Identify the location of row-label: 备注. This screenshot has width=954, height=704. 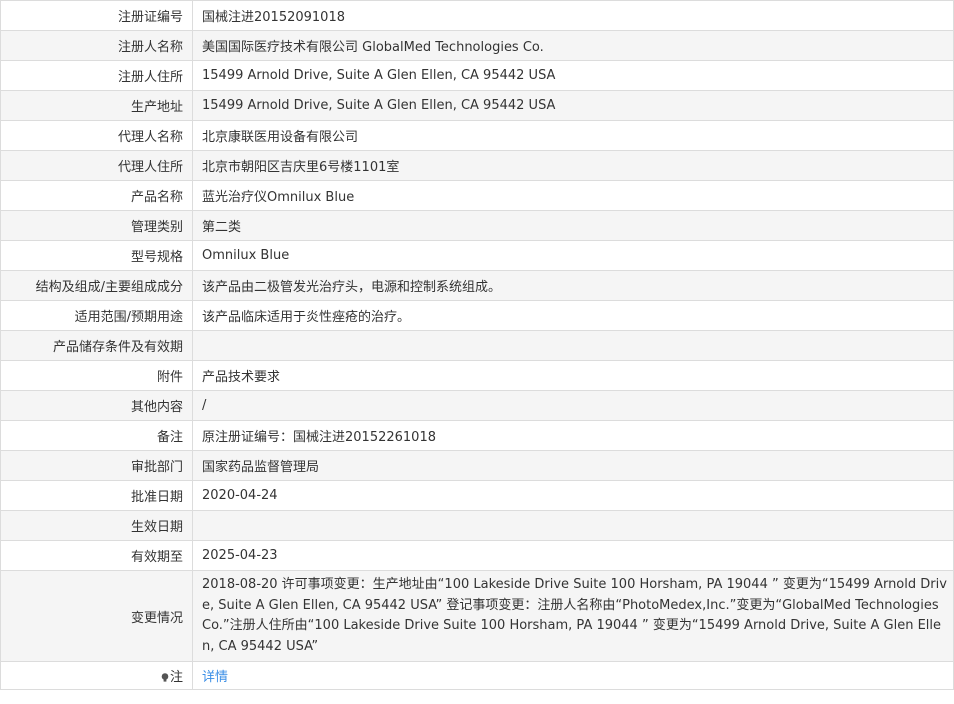
(96, 435).